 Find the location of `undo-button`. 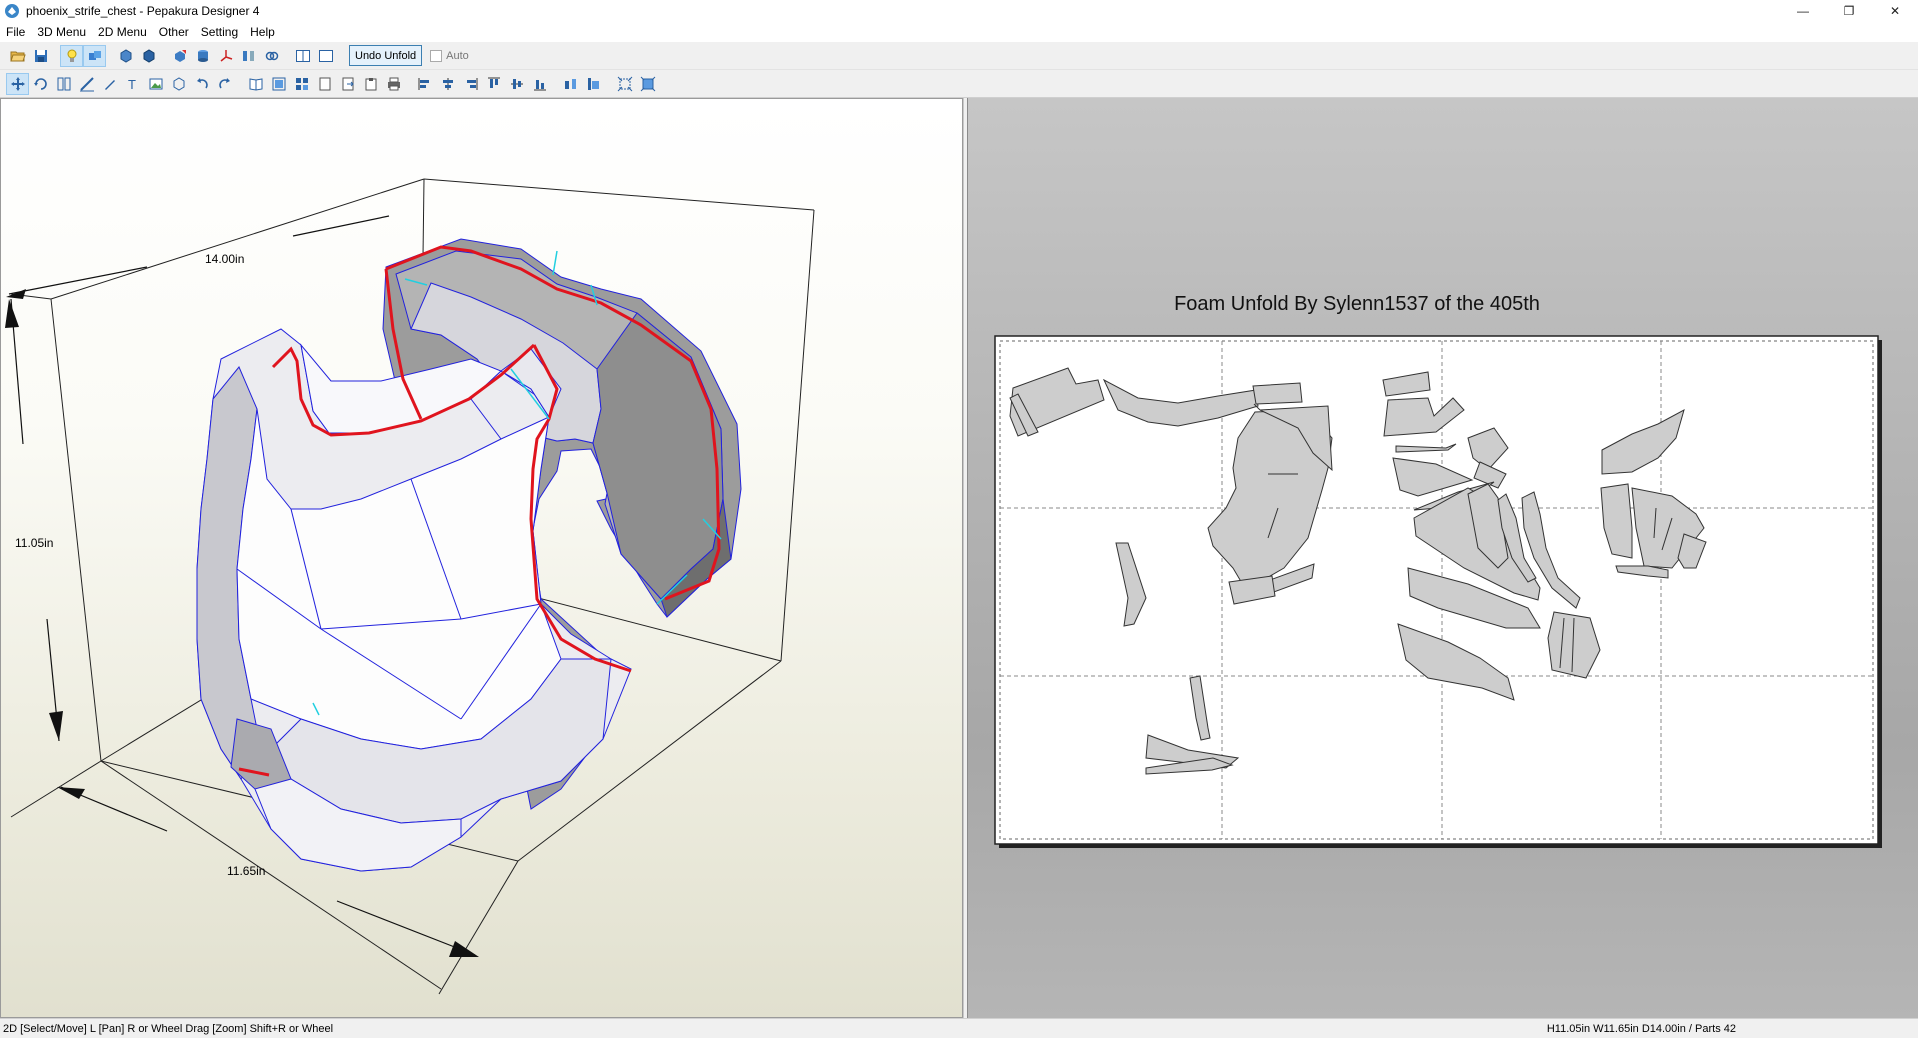

undo-button is located at coordinates (201, 84).